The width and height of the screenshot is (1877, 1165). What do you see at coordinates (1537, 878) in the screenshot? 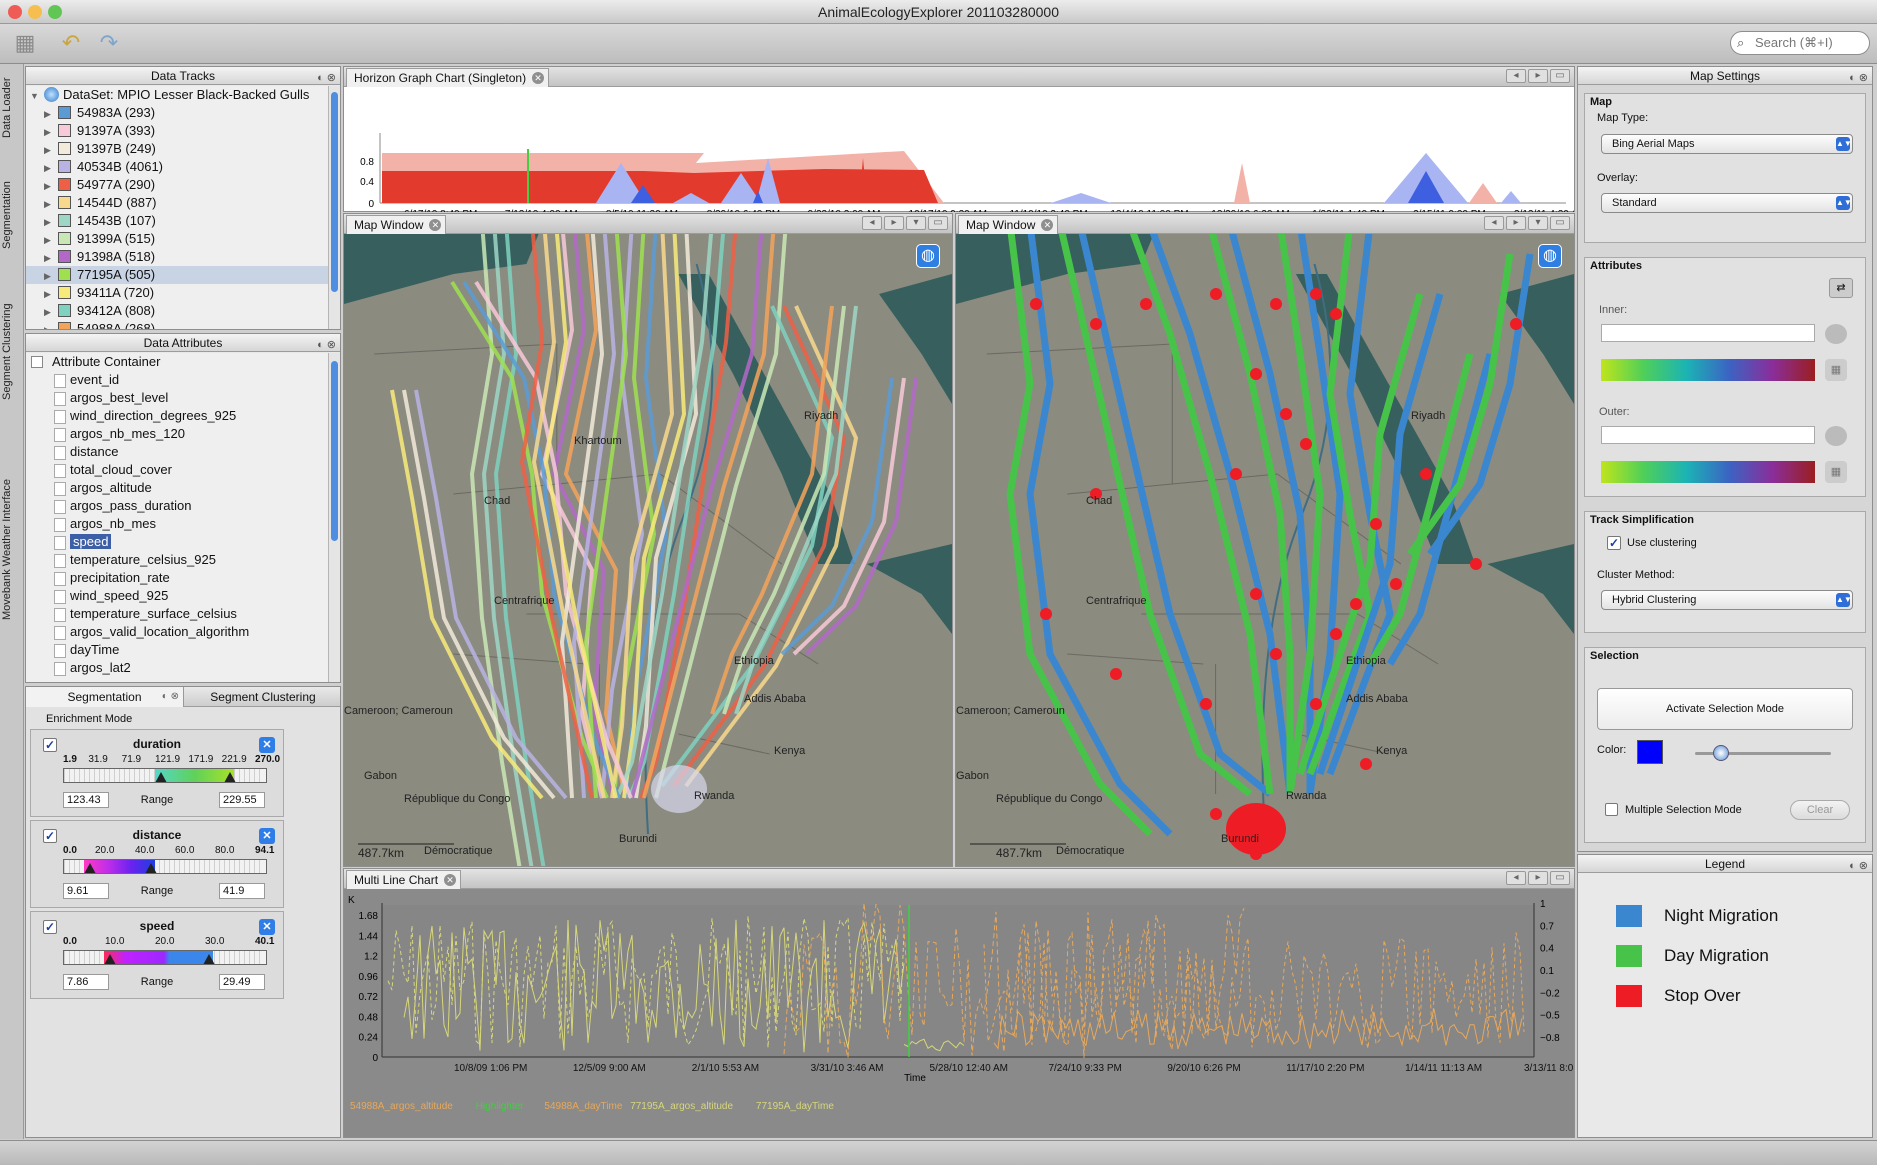
I see `multiline-nav-buttons: ◂ ▸ ▭` at bounding box center [1537, 878].